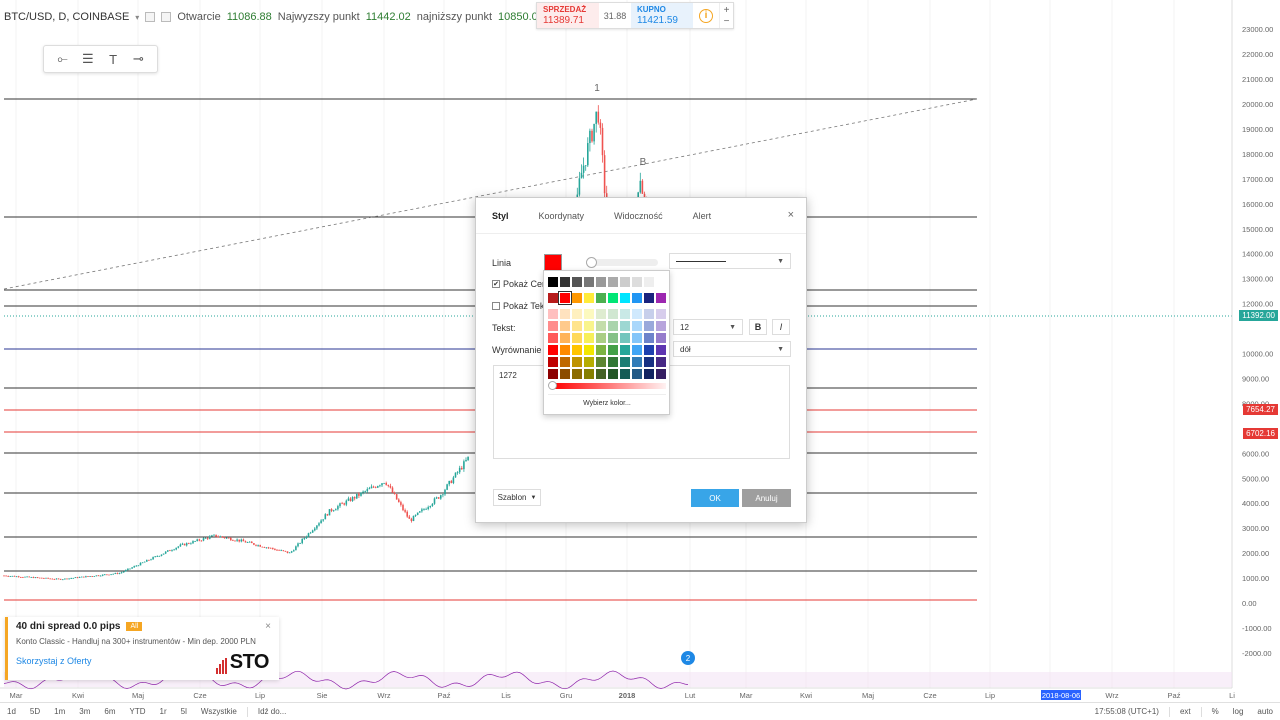 This screenshot has height=720, width=1280. I want to click on chevron-down-icon: ▾, so click(137, 17).